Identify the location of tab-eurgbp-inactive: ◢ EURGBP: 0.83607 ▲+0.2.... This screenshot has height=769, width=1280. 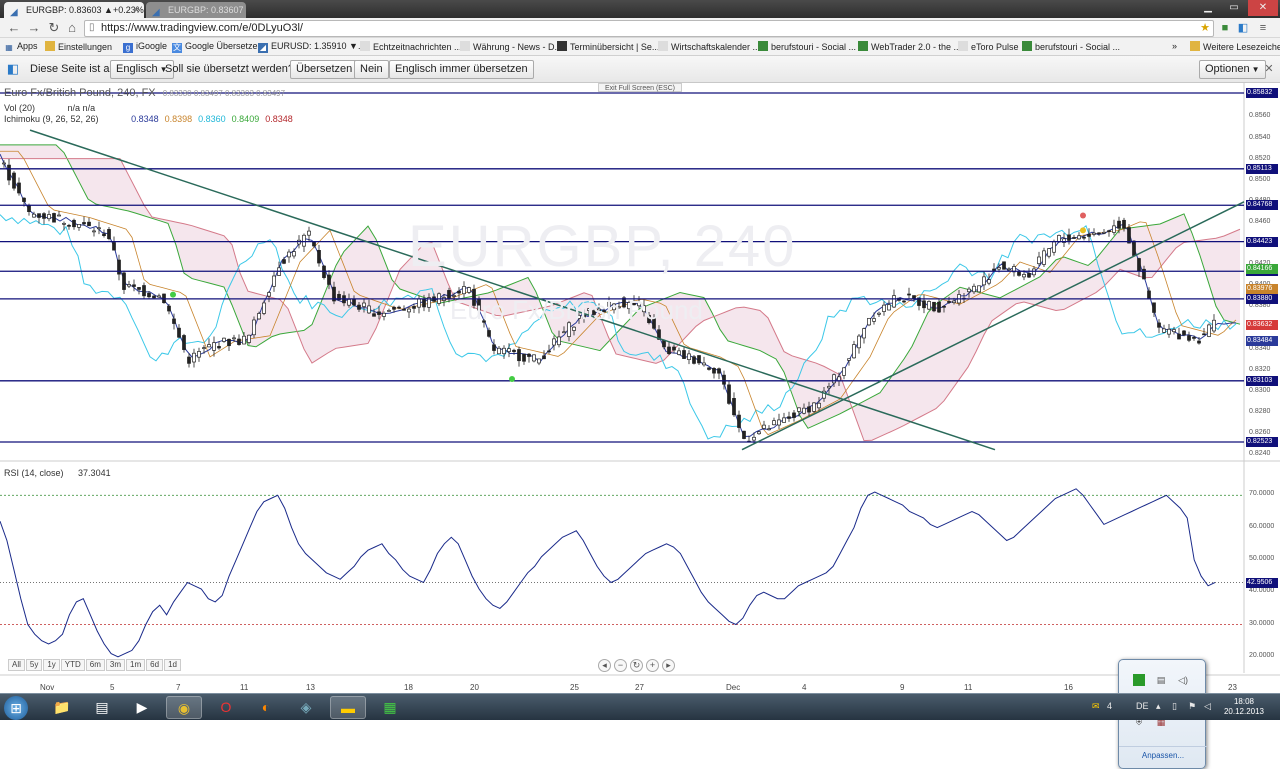
(196, 10).